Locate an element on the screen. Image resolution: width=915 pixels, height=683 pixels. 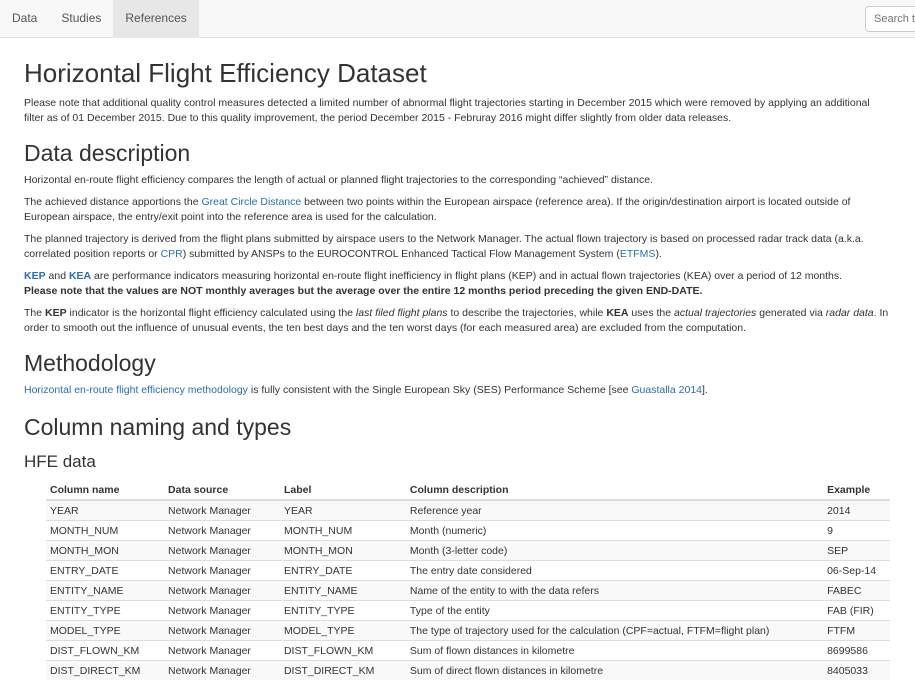
search-input is located at coordinates (890, 19).